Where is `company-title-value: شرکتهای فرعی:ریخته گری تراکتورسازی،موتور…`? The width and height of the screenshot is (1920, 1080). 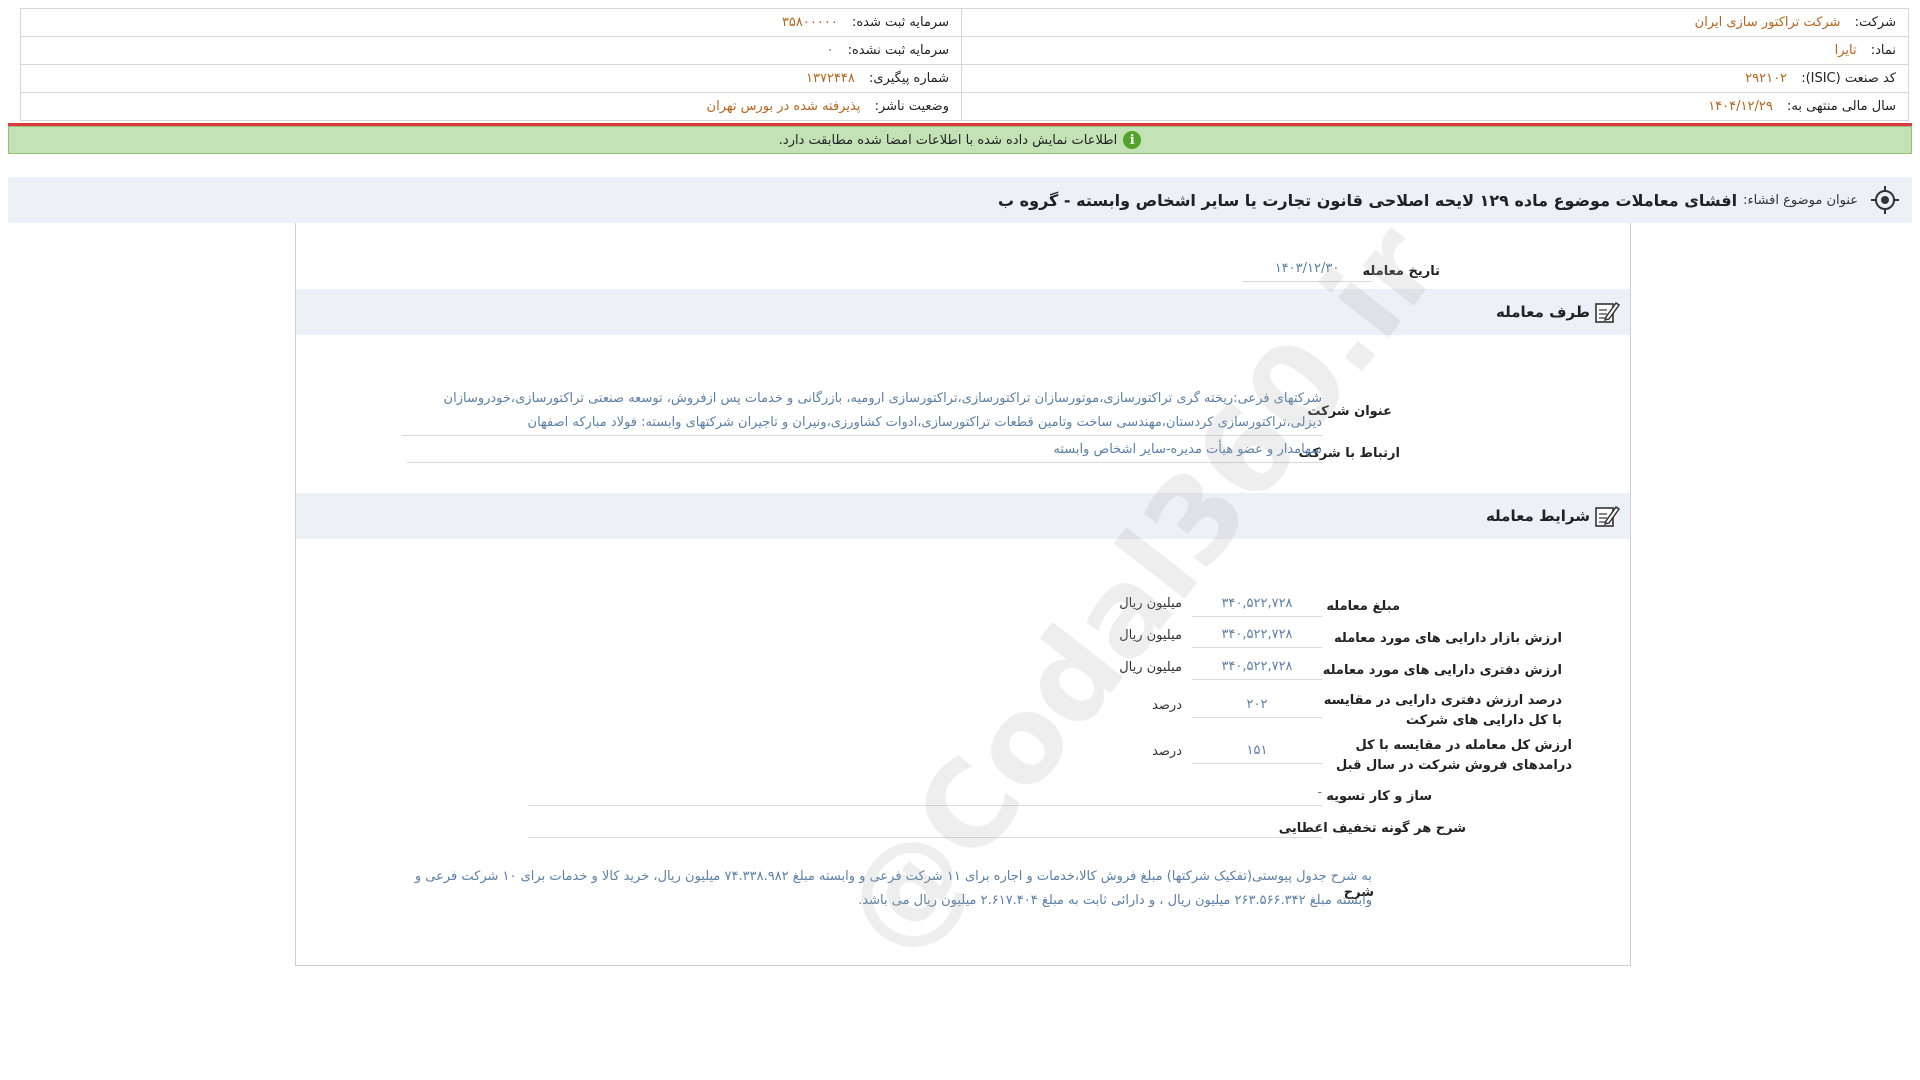
company-title-value: شرکتهای فرعی:ریخته گری تراکتورسازی،موتور… is located at coordinates (862, 411).